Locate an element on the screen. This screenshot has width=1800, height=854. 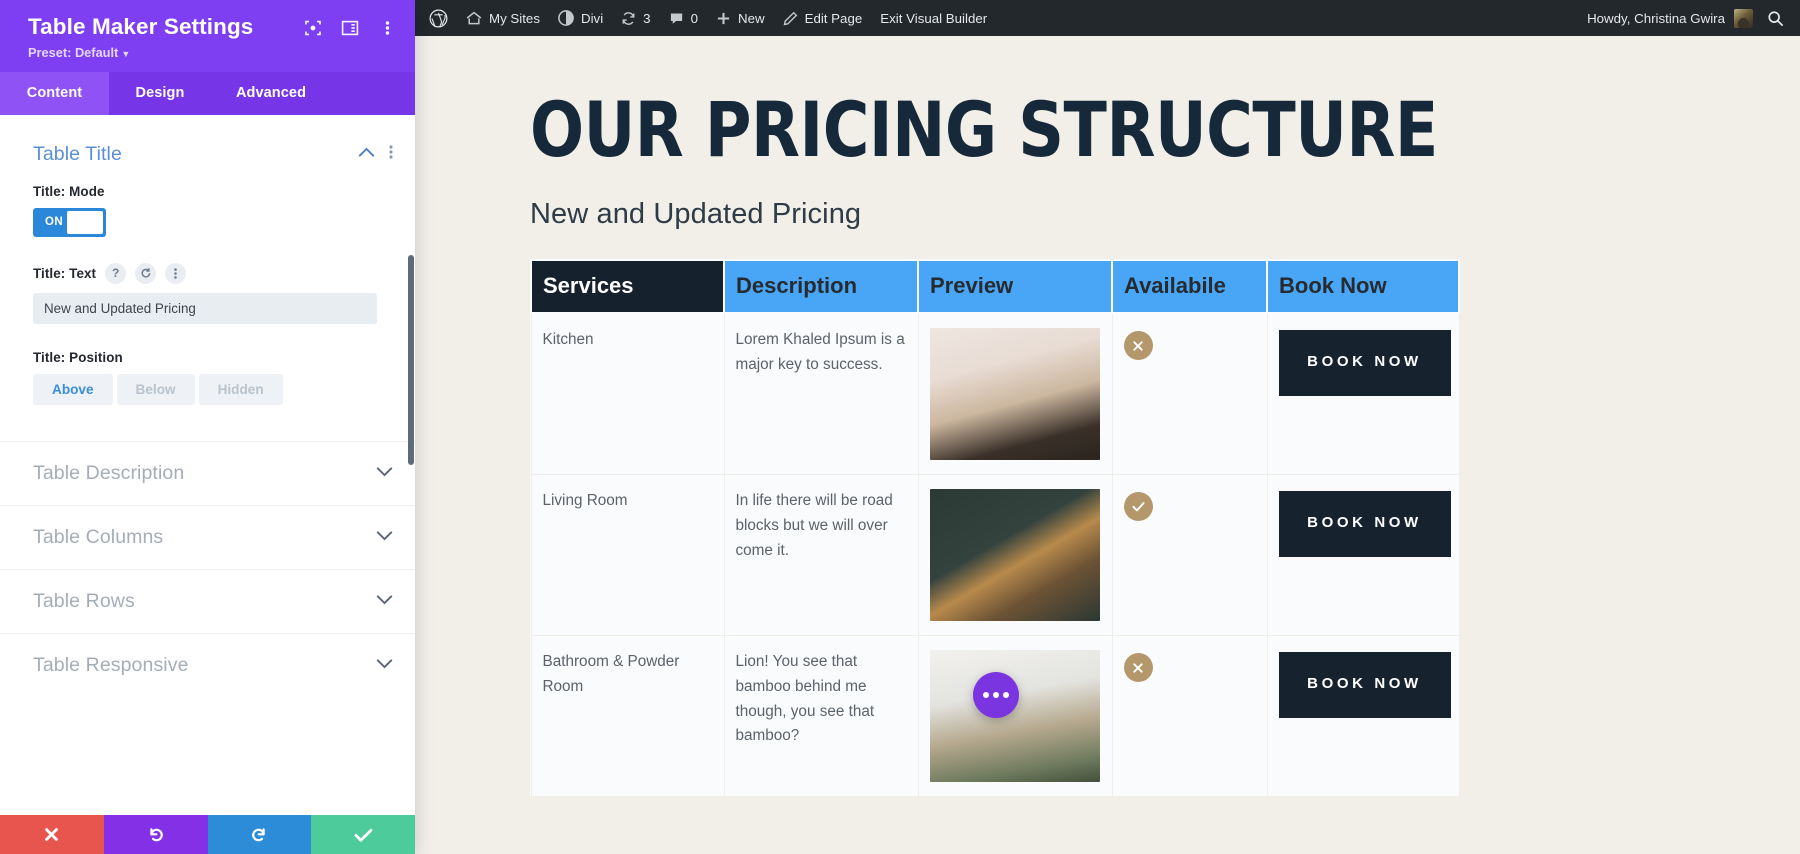
admin-bar-item-updates: 3 is located at coordinates (635, 18).